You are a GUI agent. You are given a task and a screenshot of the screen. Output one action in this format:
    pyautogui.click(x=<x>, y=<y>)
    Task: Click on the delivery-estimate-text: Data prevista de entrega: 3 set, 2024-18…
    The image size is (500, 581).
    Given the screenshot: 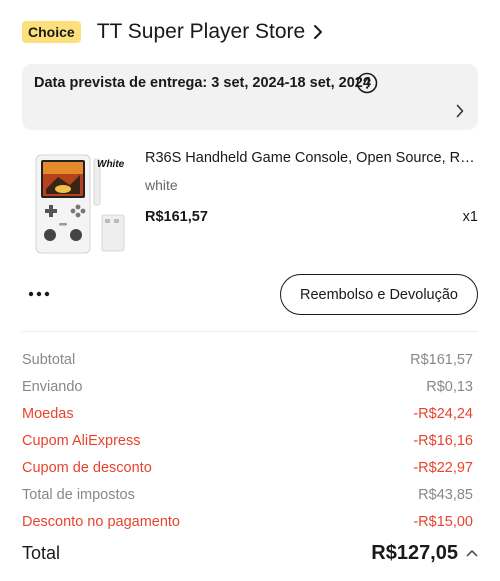 What is the action you would take?
    pyautogui.click(x=202, y=83)
    